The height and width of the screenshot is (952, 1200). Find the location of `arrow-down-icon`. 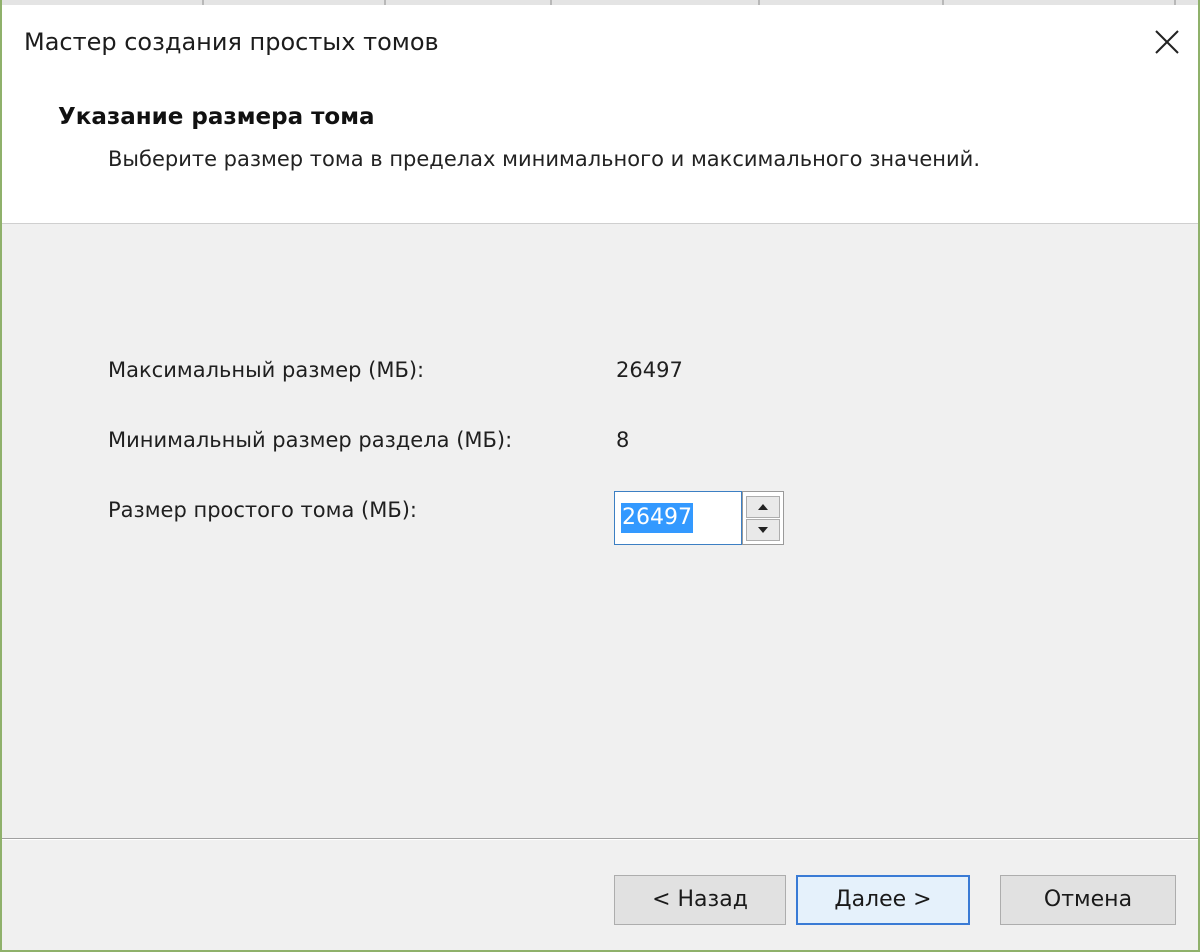

arrow-down-icon is located at coordinates (763, 530).